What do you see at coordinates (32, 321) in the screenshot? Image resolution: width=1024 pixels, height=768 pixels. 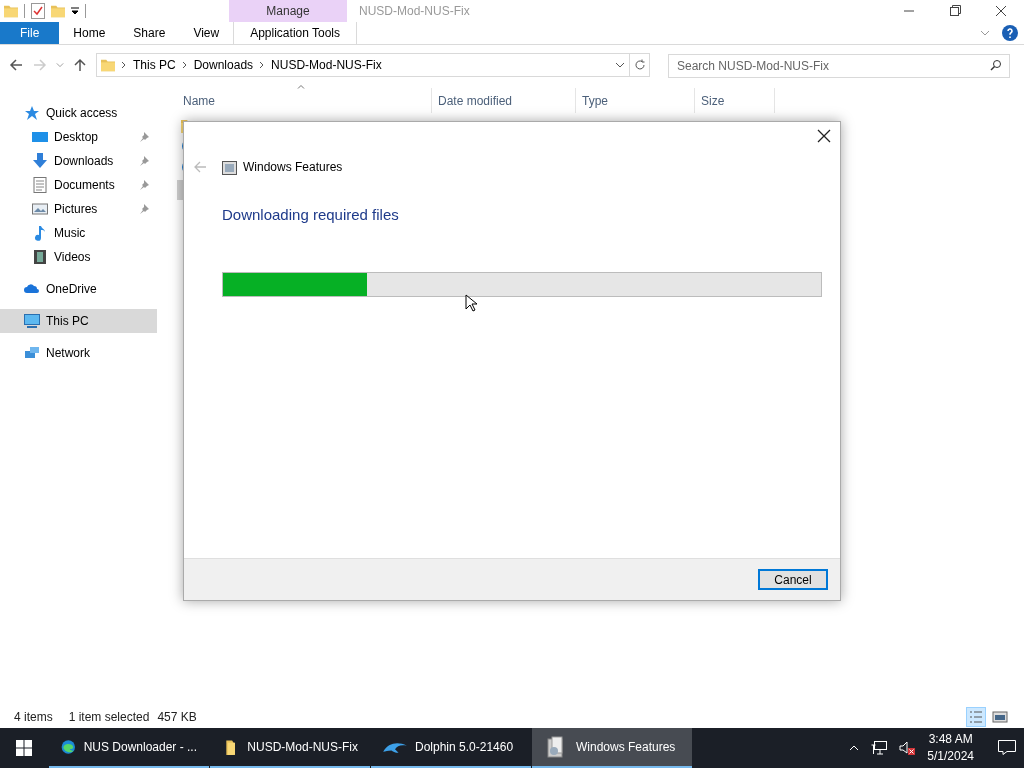 I see `monitor-icon` at bounding box center [32, 321].